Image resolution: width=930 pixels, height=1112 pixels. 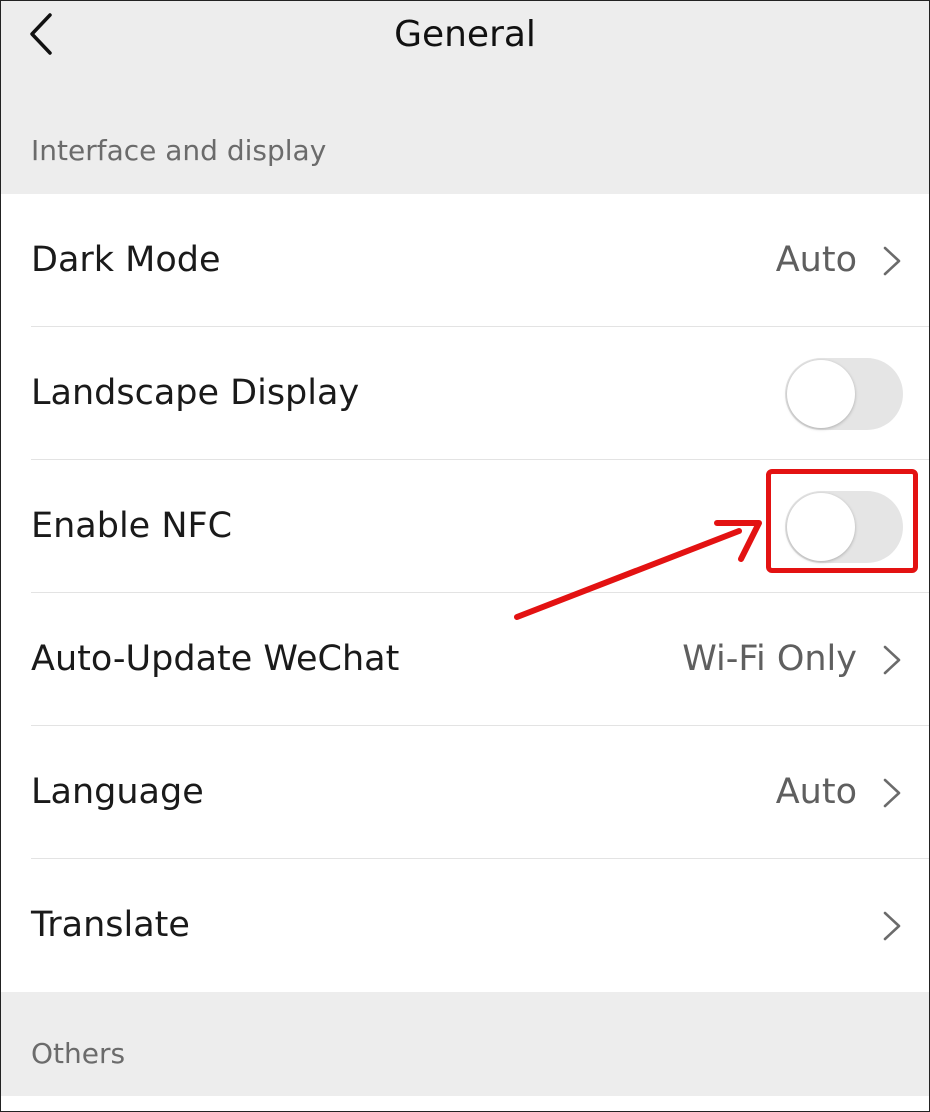 I want to click on row-label: Enable NFC, so click(x=132, y=526).